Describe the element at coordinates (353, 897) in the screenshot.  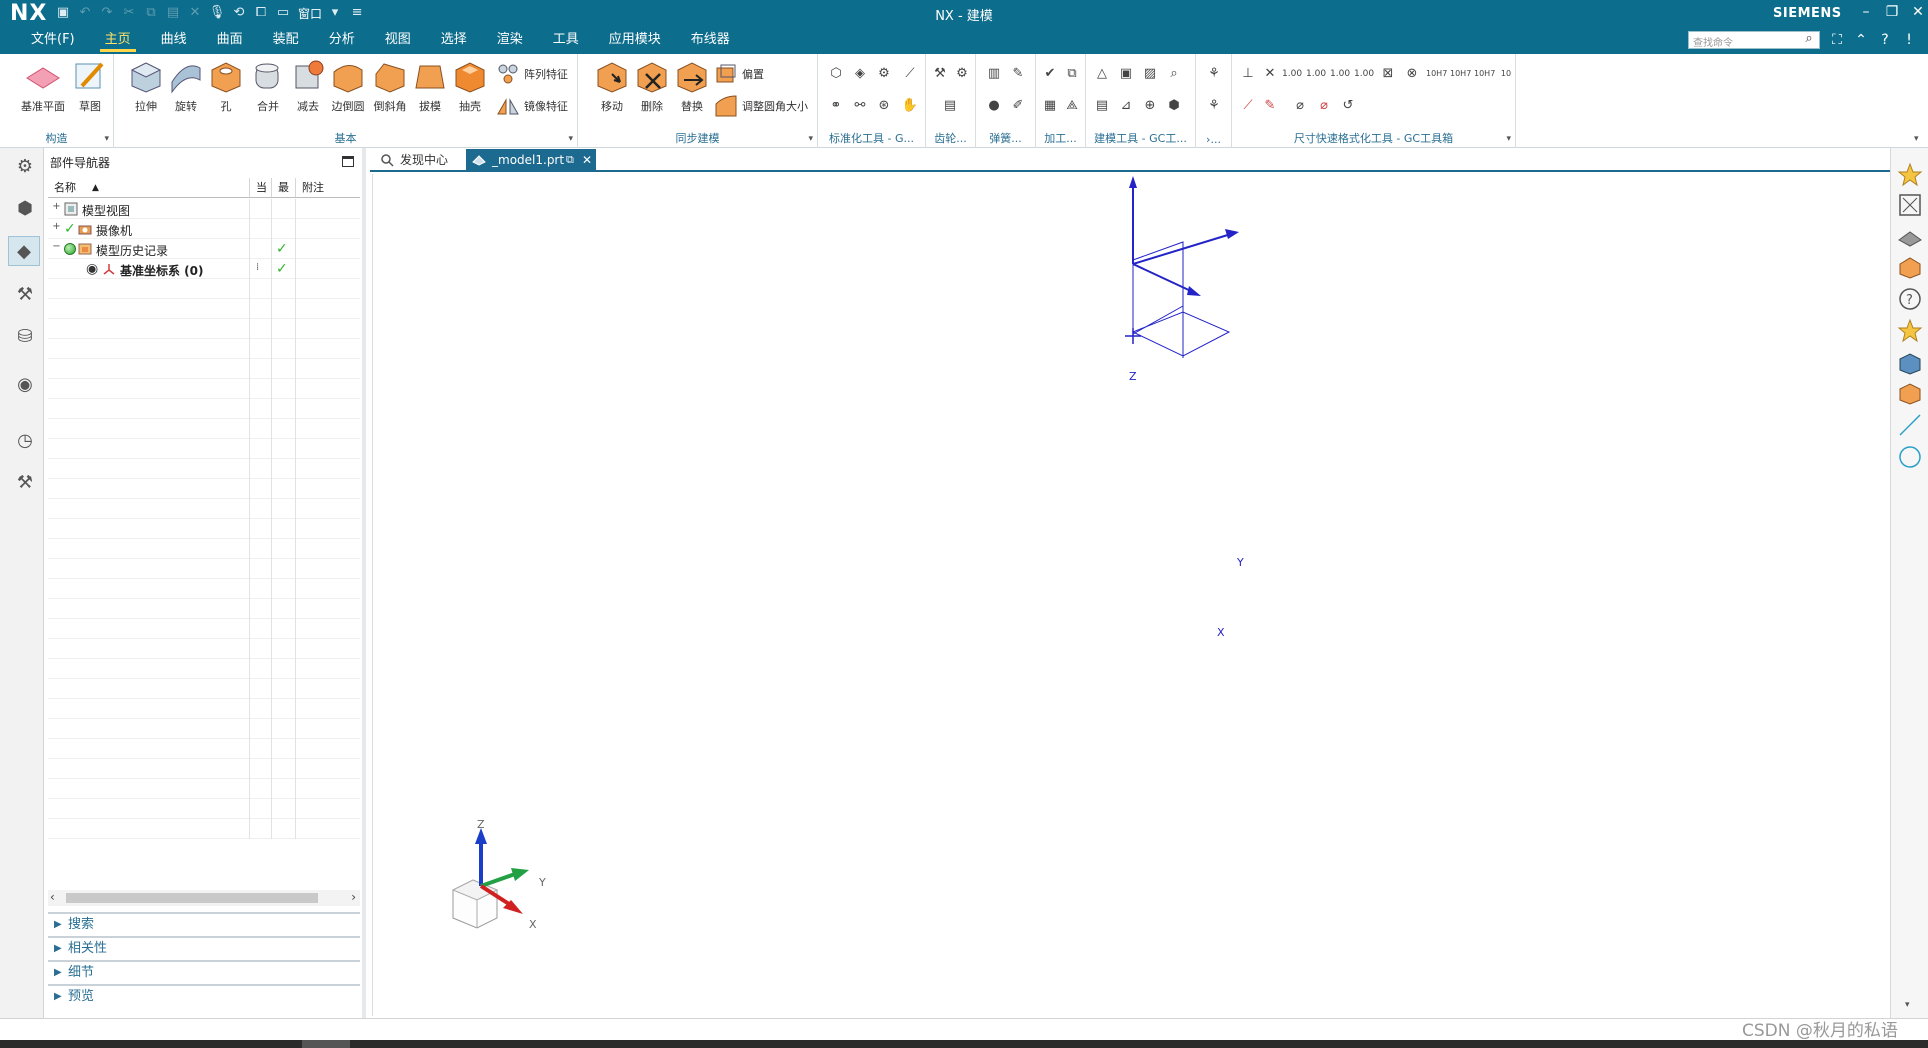
I see `scroll-right-icon: ›` at that location.